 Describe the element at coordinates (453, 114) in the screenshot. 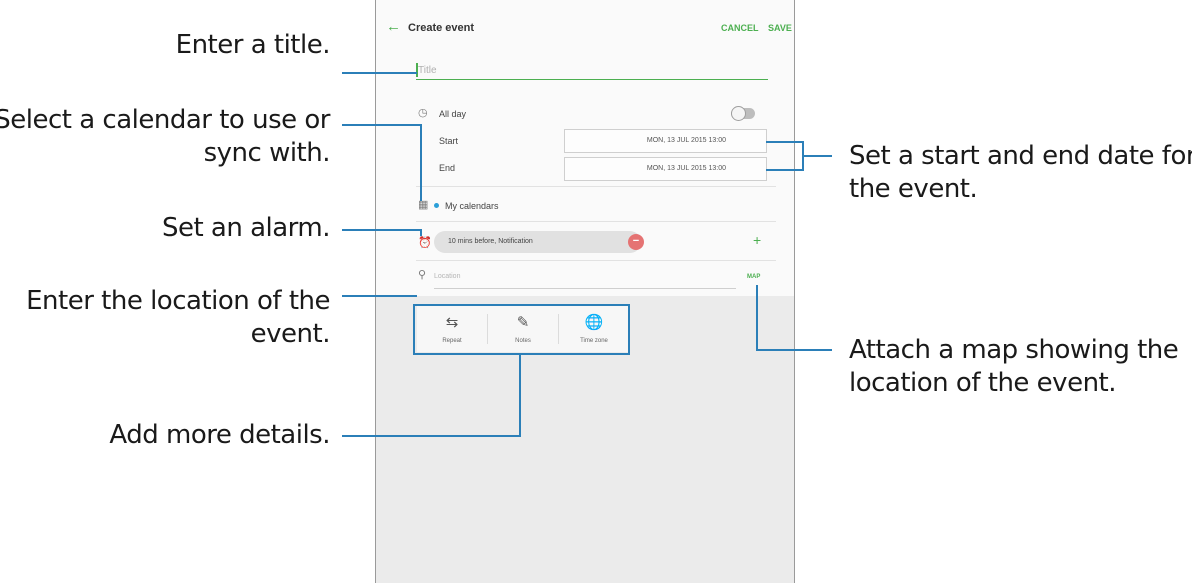

I see `all-day-label: All day` at that location.